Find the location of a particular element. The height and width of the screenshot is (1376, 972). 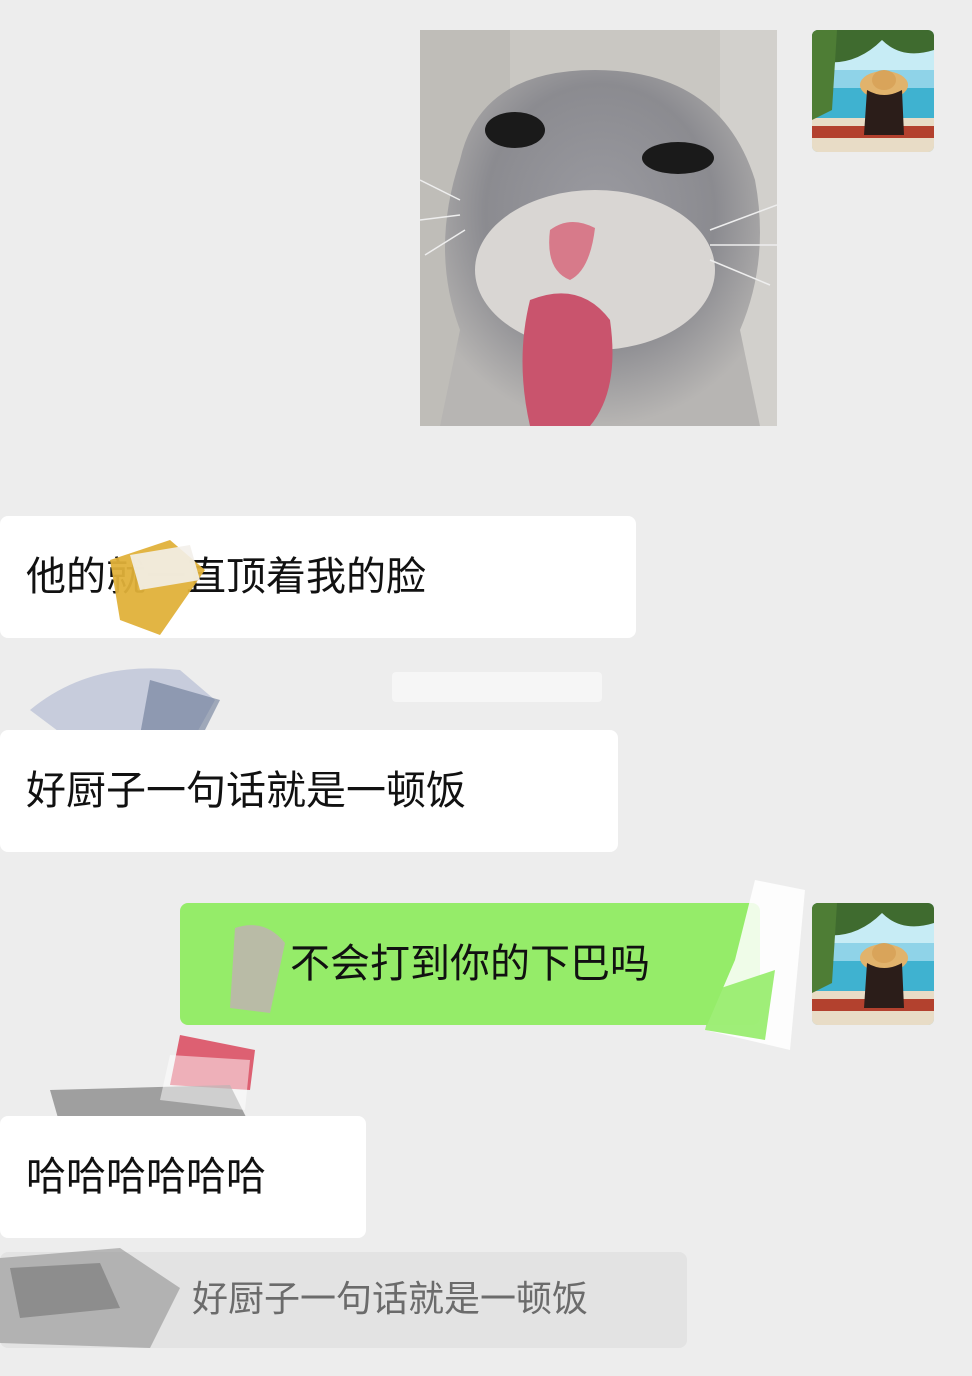

message-bubble-sent: 不会打到你的下巴吗 is located at coordinates (470, 964).